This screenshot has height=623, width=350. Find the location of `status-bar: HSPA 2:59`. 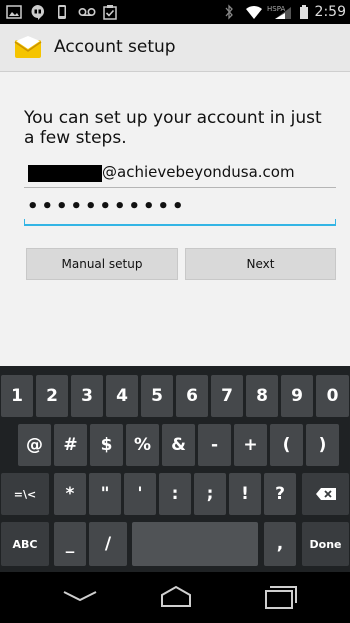

status-bar: HSPA 2:59 is located at coordinates (175, 12).